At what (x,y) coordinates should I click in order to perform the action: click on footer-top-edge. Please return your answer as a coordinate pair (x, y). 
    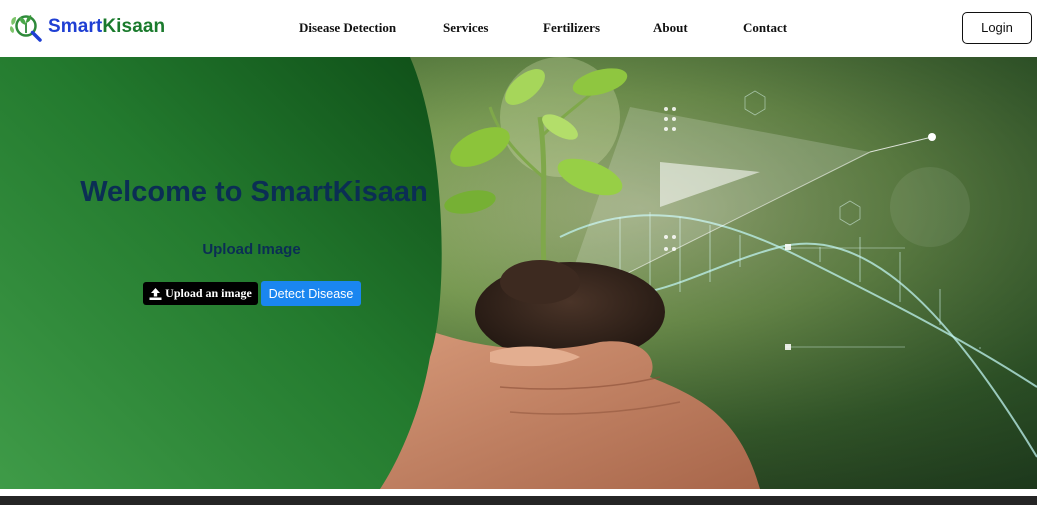
    Looking at the image, I should click on (518, 500).